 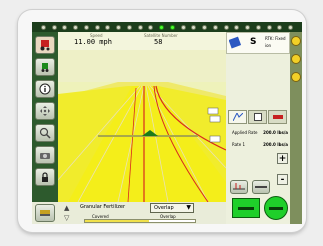 I want to click on vehicle-icon, so click(x=45, y=45).